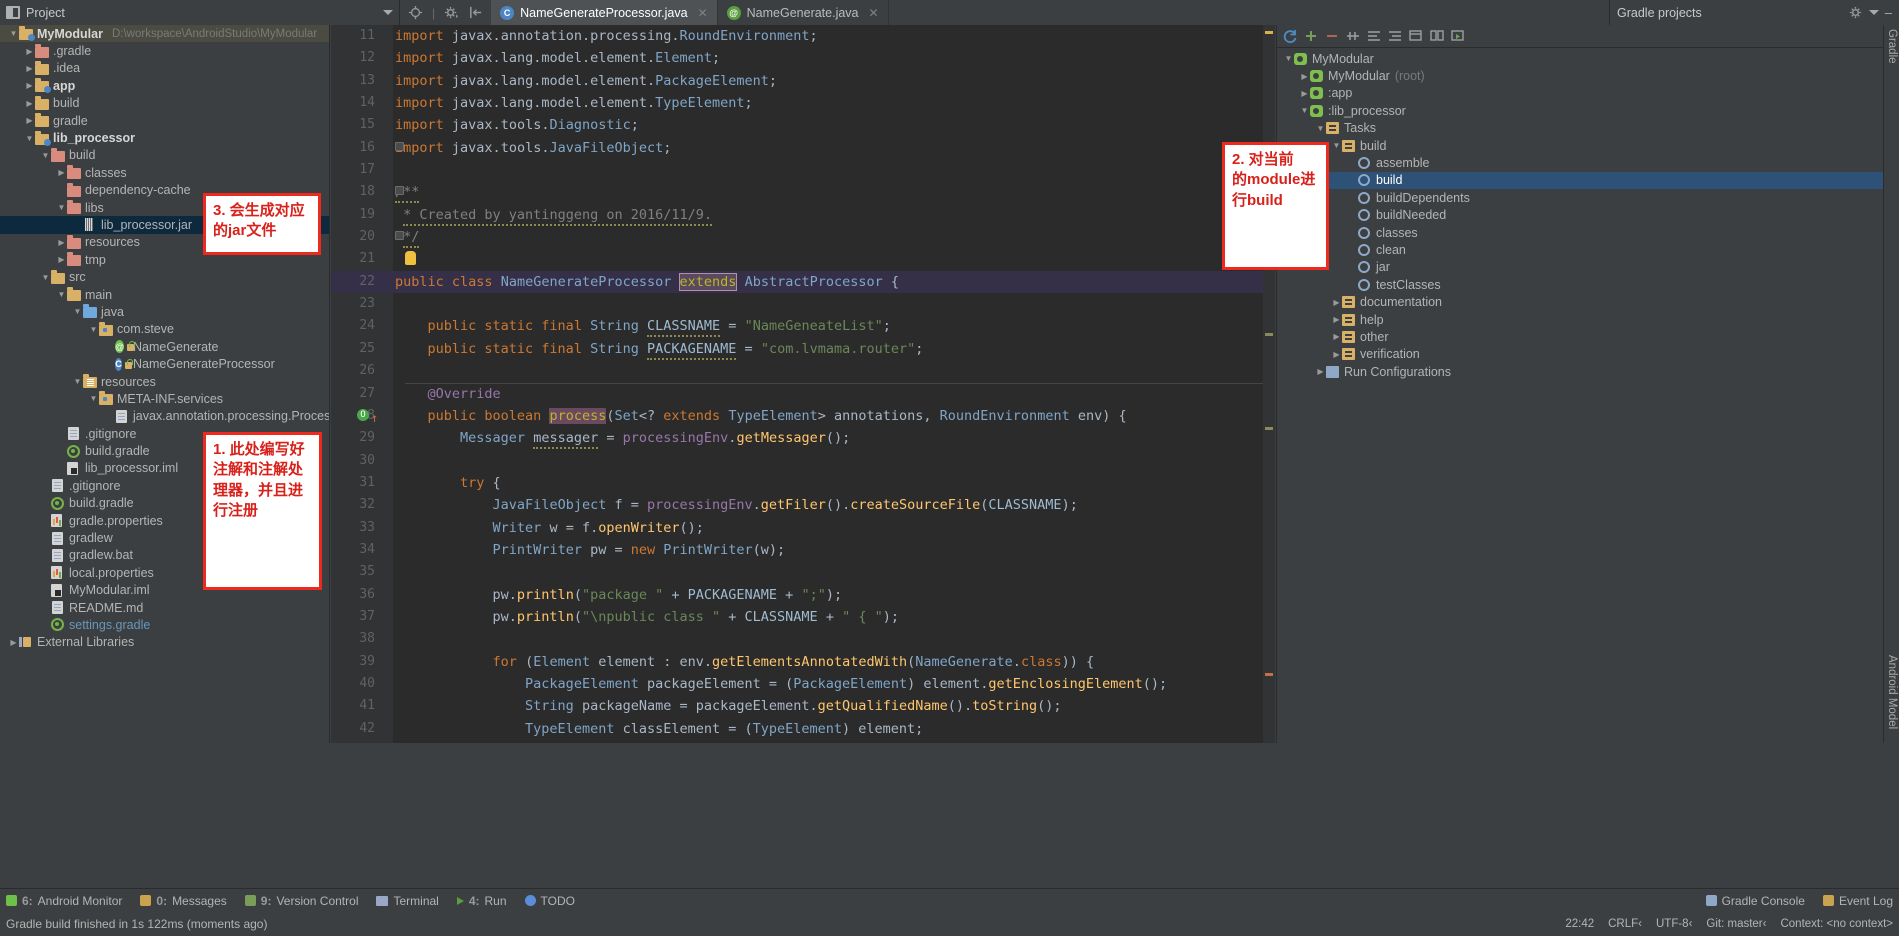 This screenshot has width=1899, height=936. I want to click on caret-position: 22:42, so click(1579, 924).